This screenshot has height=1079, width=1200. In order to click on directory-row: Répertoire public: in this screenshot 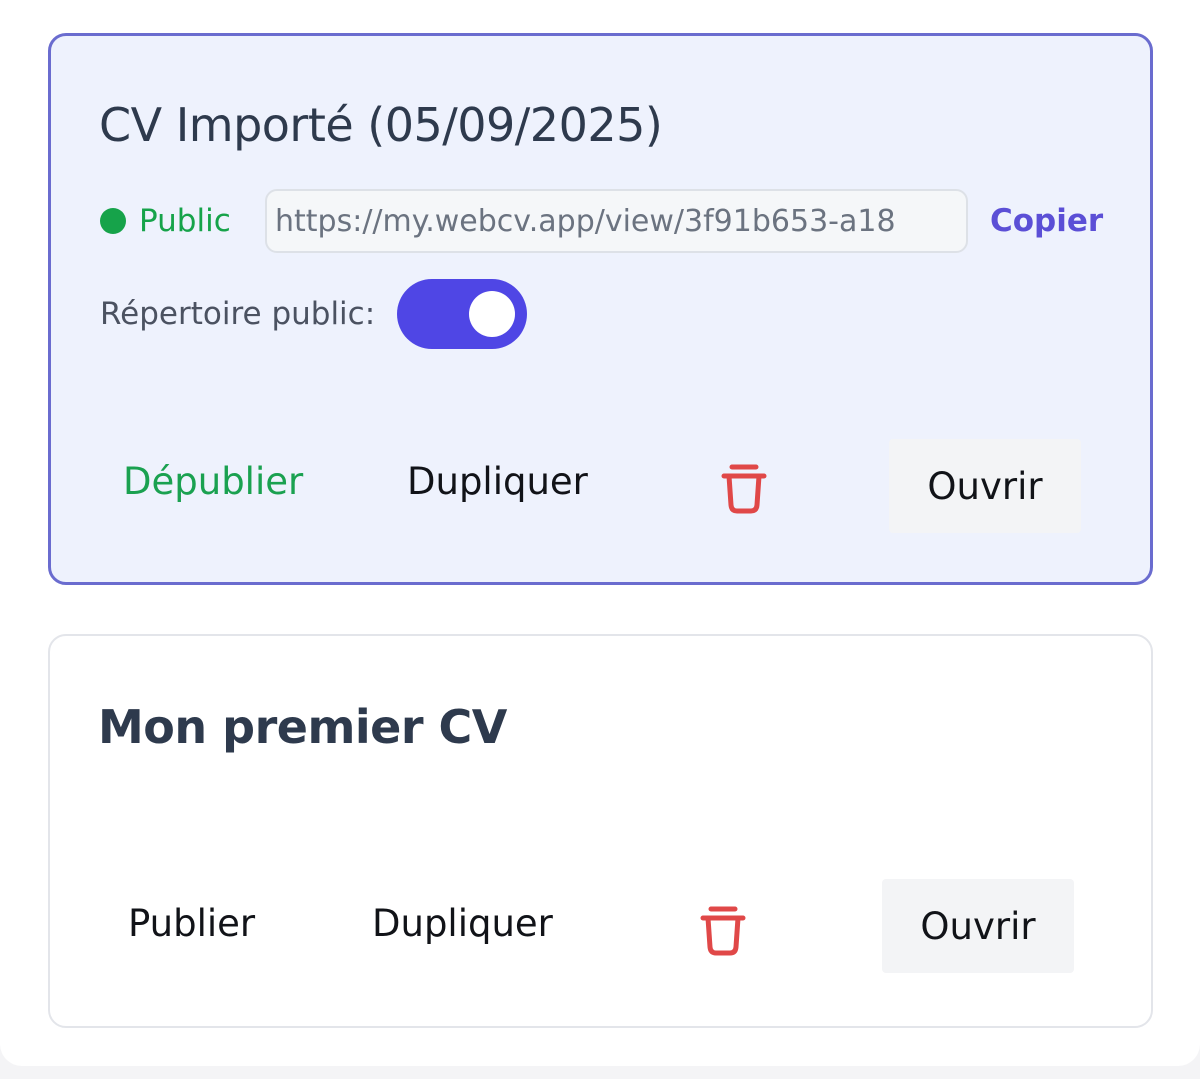, I will do `click(314, 314)`.